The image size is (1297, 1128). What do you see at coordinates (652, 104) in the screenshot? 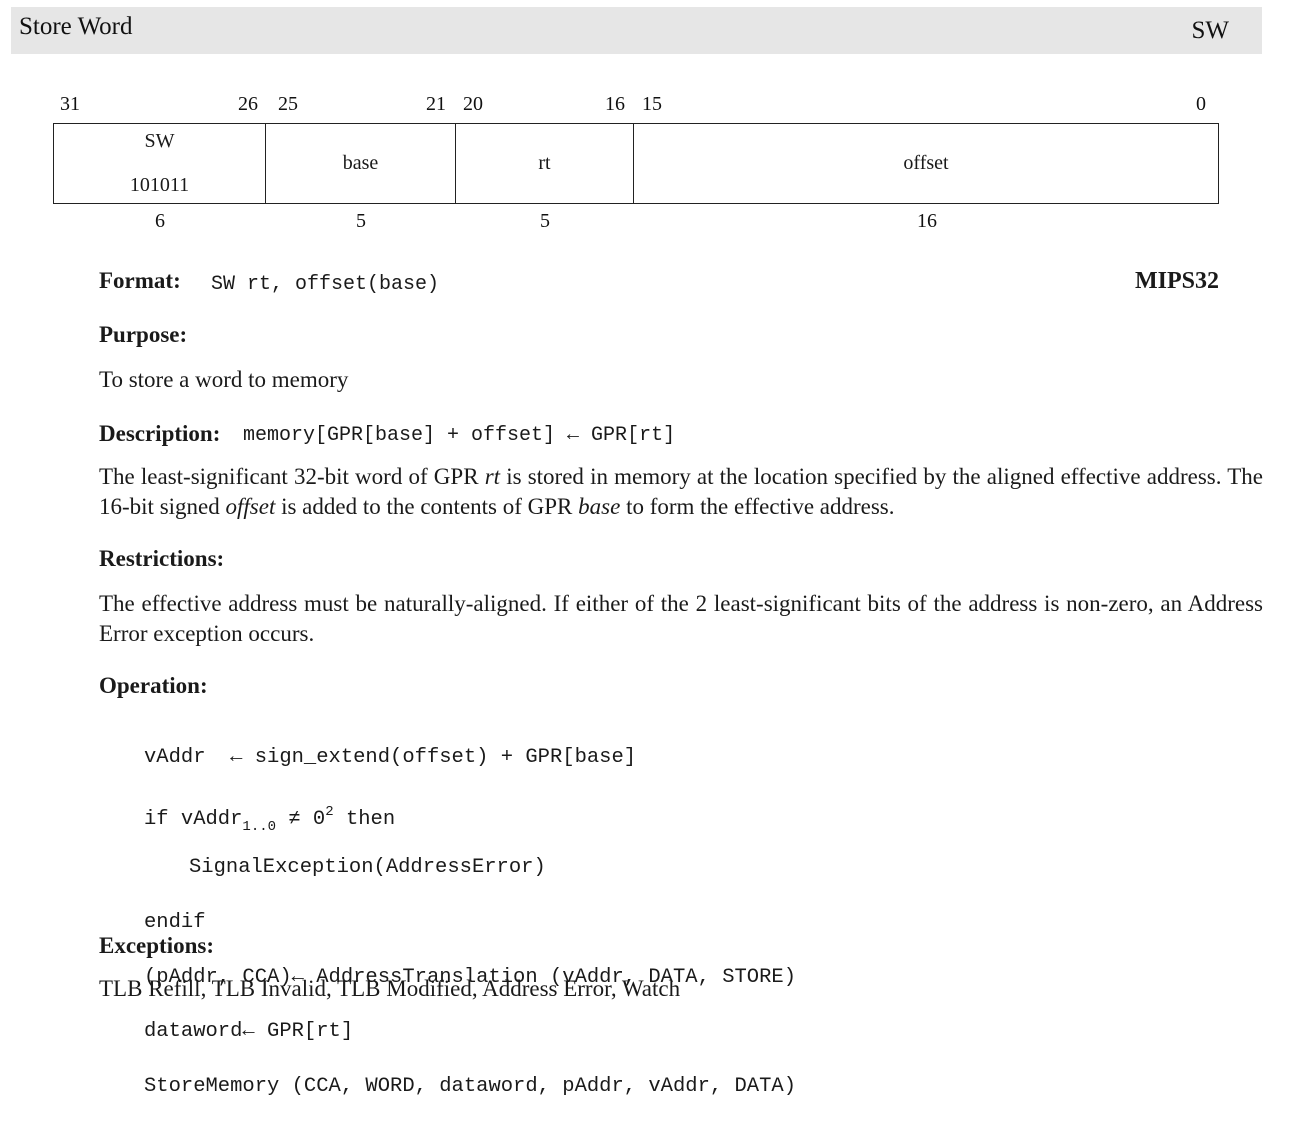
I see `bit-number: 15` at bounding box center [652, 104].